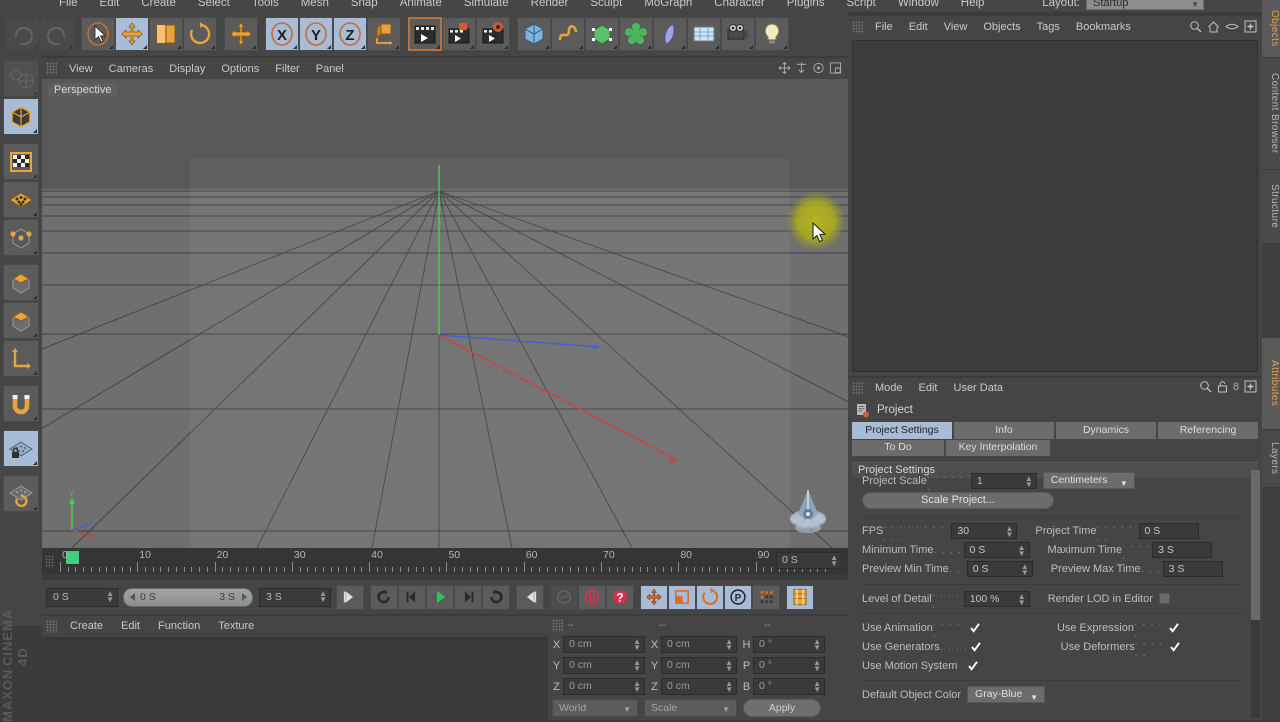 The height and width of the screenshot is (722, 1280). I want to click on project-scale-field: 1 ▲ ▼, so click(1003, 480).